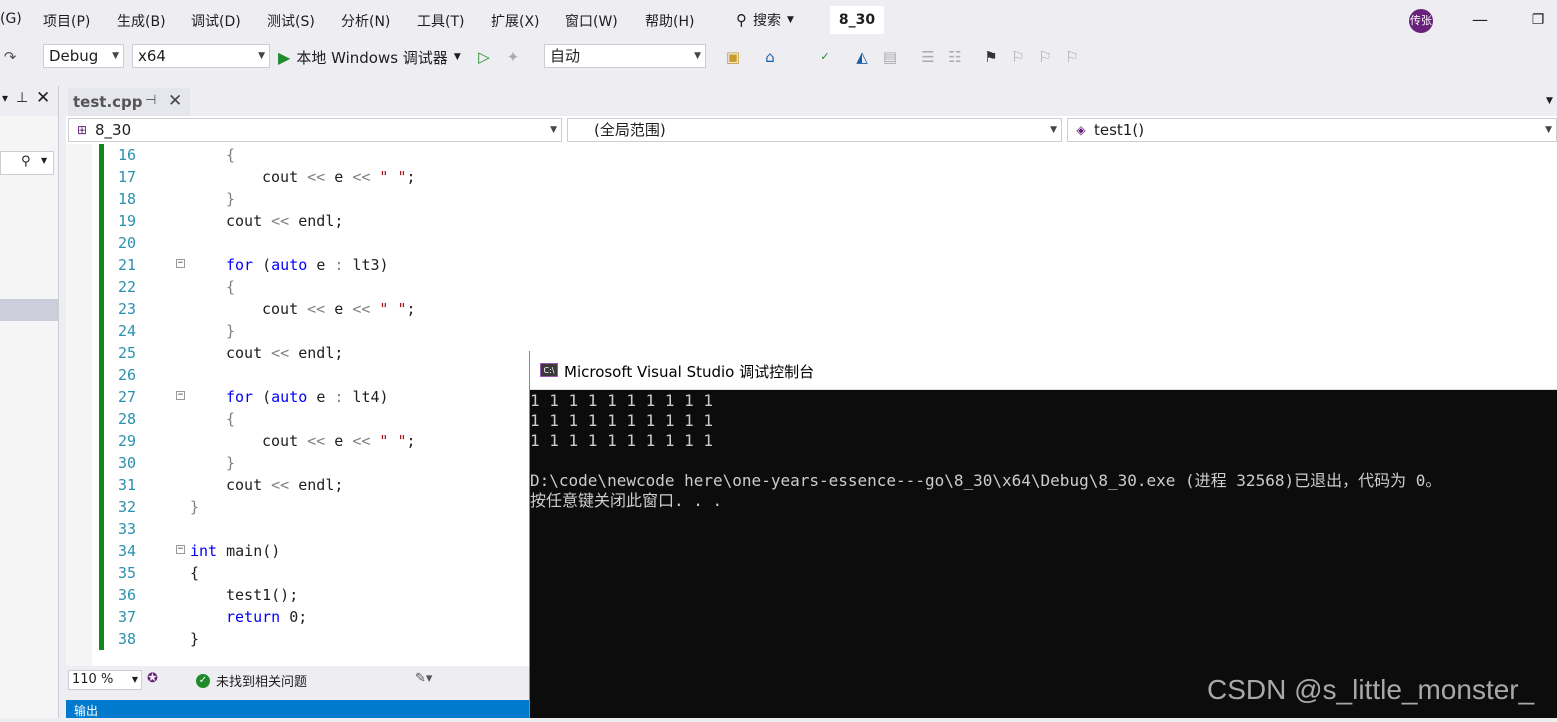  Describe the element at coordinates (630, 130) in the screenshot. I see `scope-value: (全局范围)` at that location.